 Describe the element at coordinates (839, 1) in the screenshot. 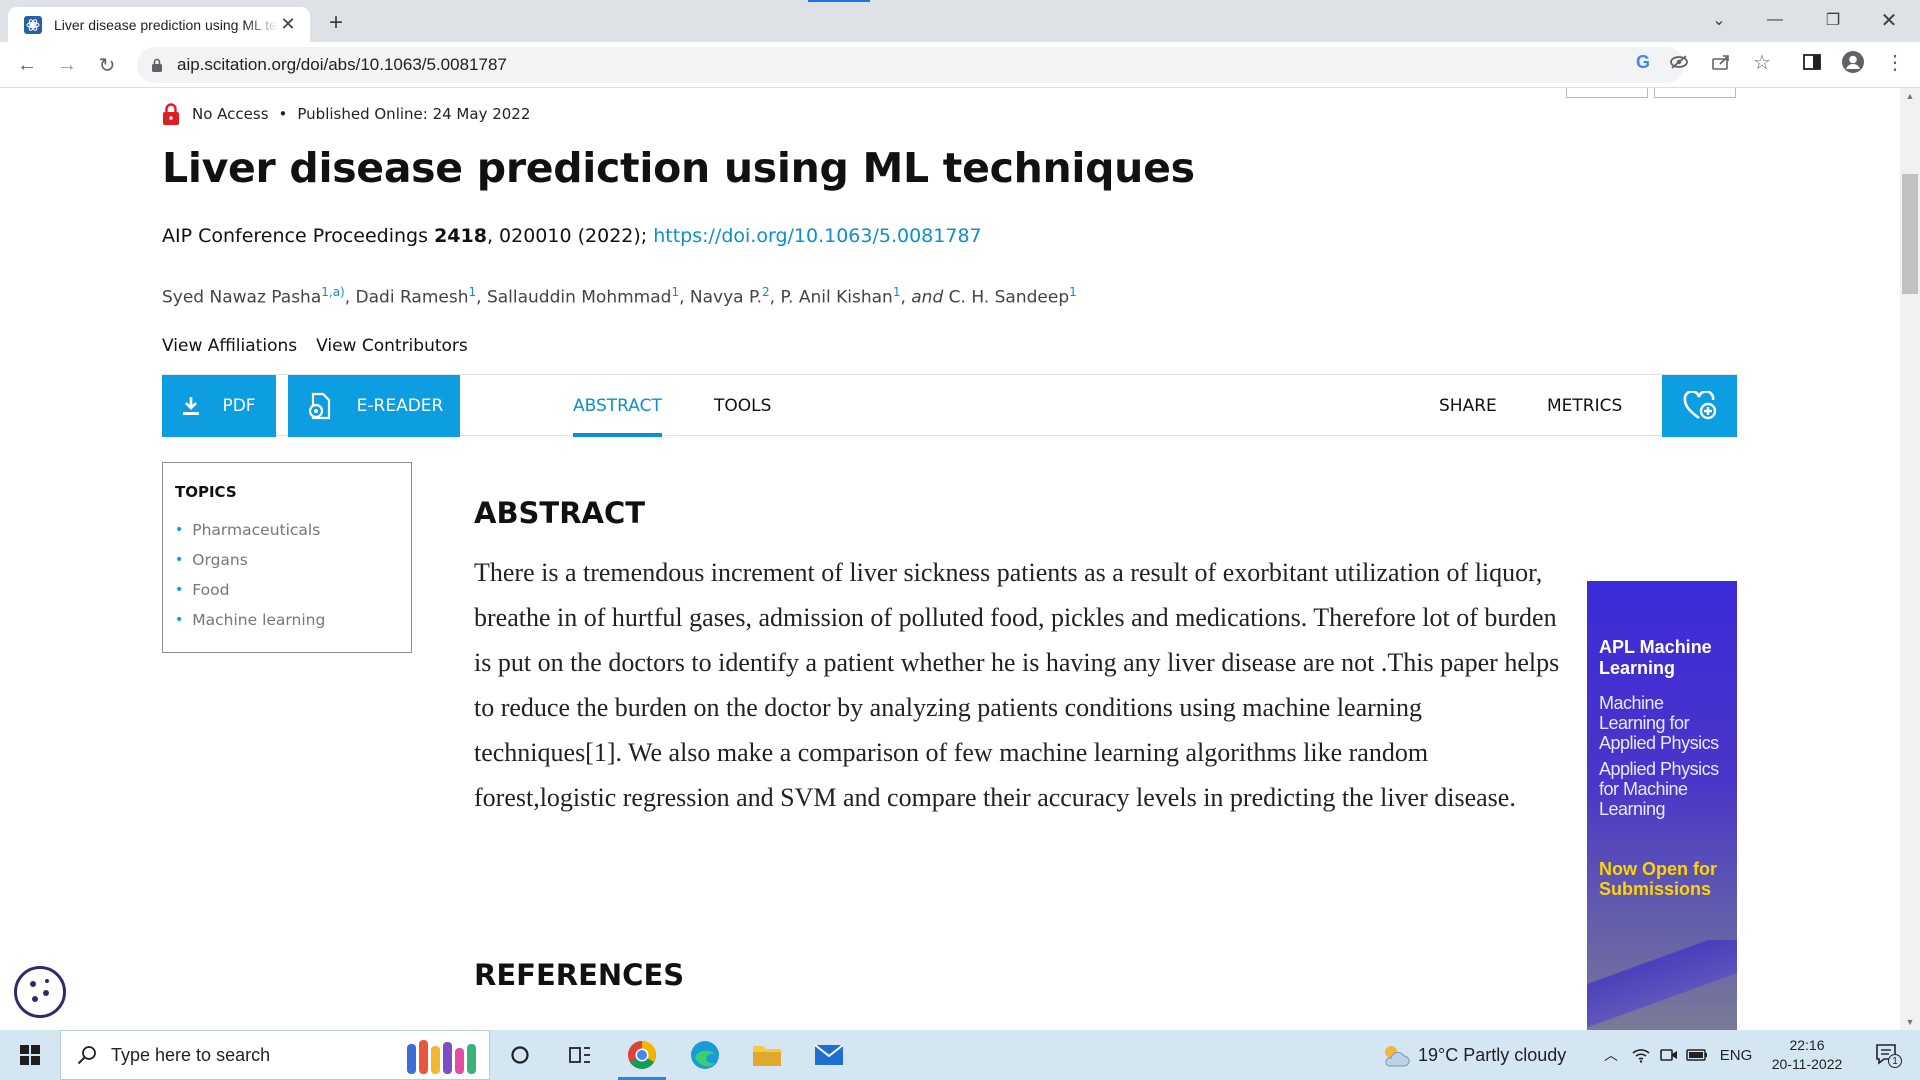

I see `tab-strip-indicator` at that location.